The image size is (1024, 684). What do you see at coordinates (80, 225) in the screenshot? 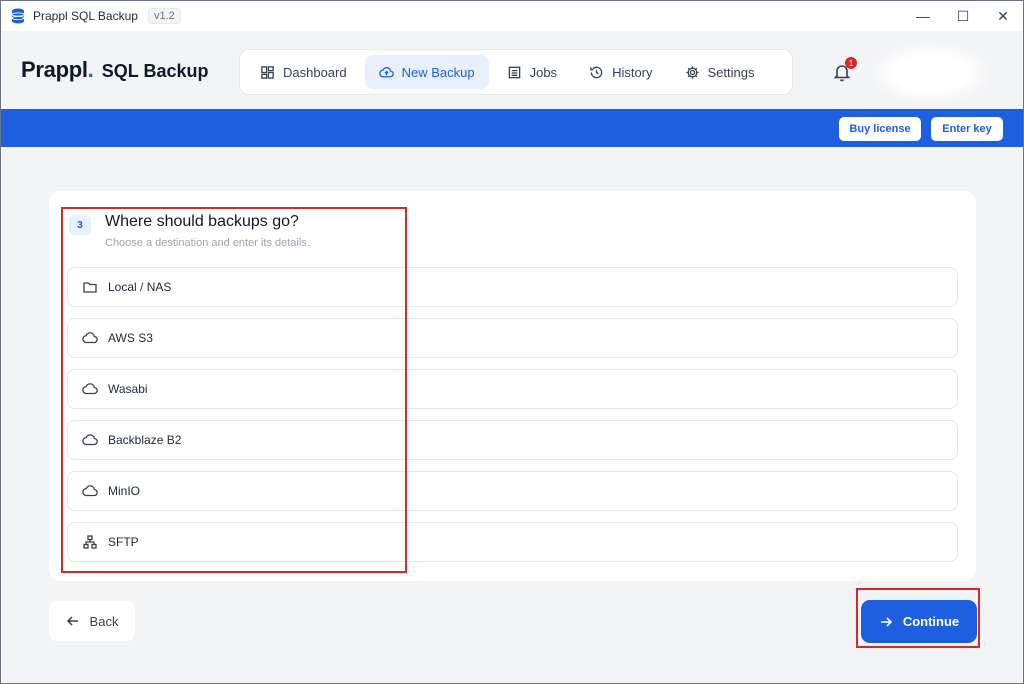
I see `step-number-badge: 3` at bounding box center [80, 225].